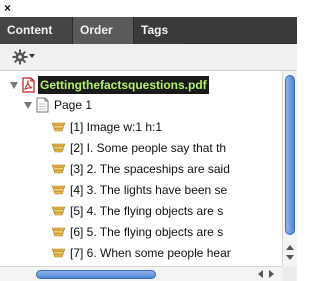  What do you see at coordinates (148, 8) in the screenshot?
I see `panel-top-bar: ×` at bounding box center [148, 8].